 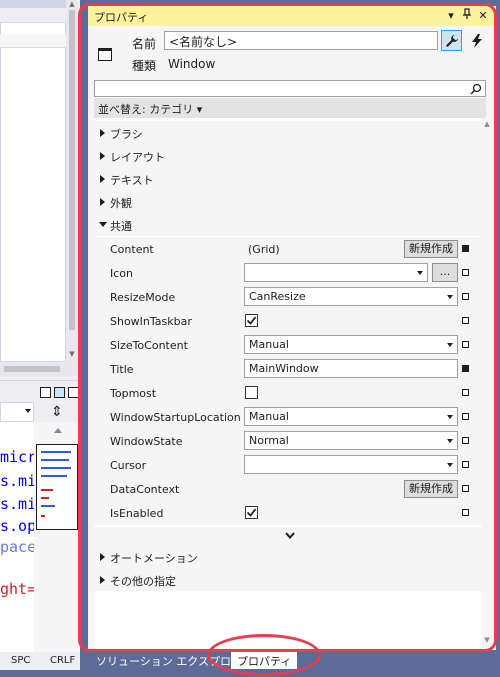 What do you see at coordinates (57, 537) in the screenshot?
I see `code-minimap` at bounding box center [57, 537].